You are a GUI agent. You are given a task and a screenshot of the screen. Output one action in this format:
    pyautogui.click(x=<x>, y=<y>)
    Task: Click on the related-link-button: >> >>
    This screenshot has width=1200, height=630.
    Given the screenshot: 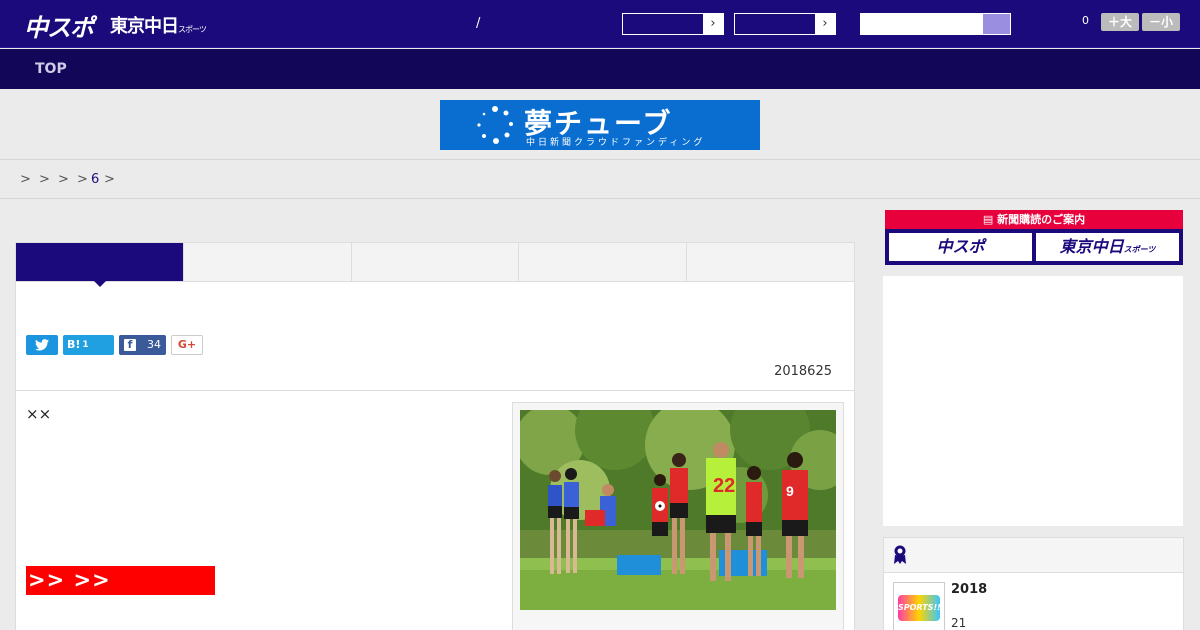 What is the action you would take?
    pyautogui.click(x=120, y=580)
    